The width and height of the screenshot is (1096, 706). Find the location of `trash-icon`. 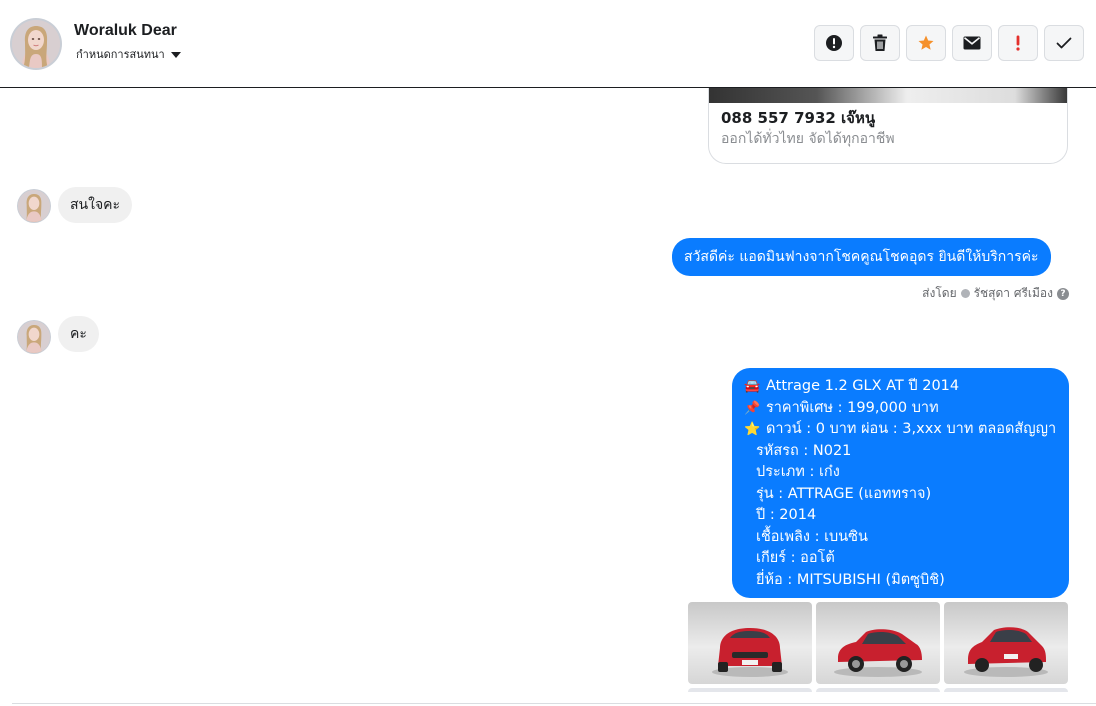

trash-icon is located at coordinates (880, 42).